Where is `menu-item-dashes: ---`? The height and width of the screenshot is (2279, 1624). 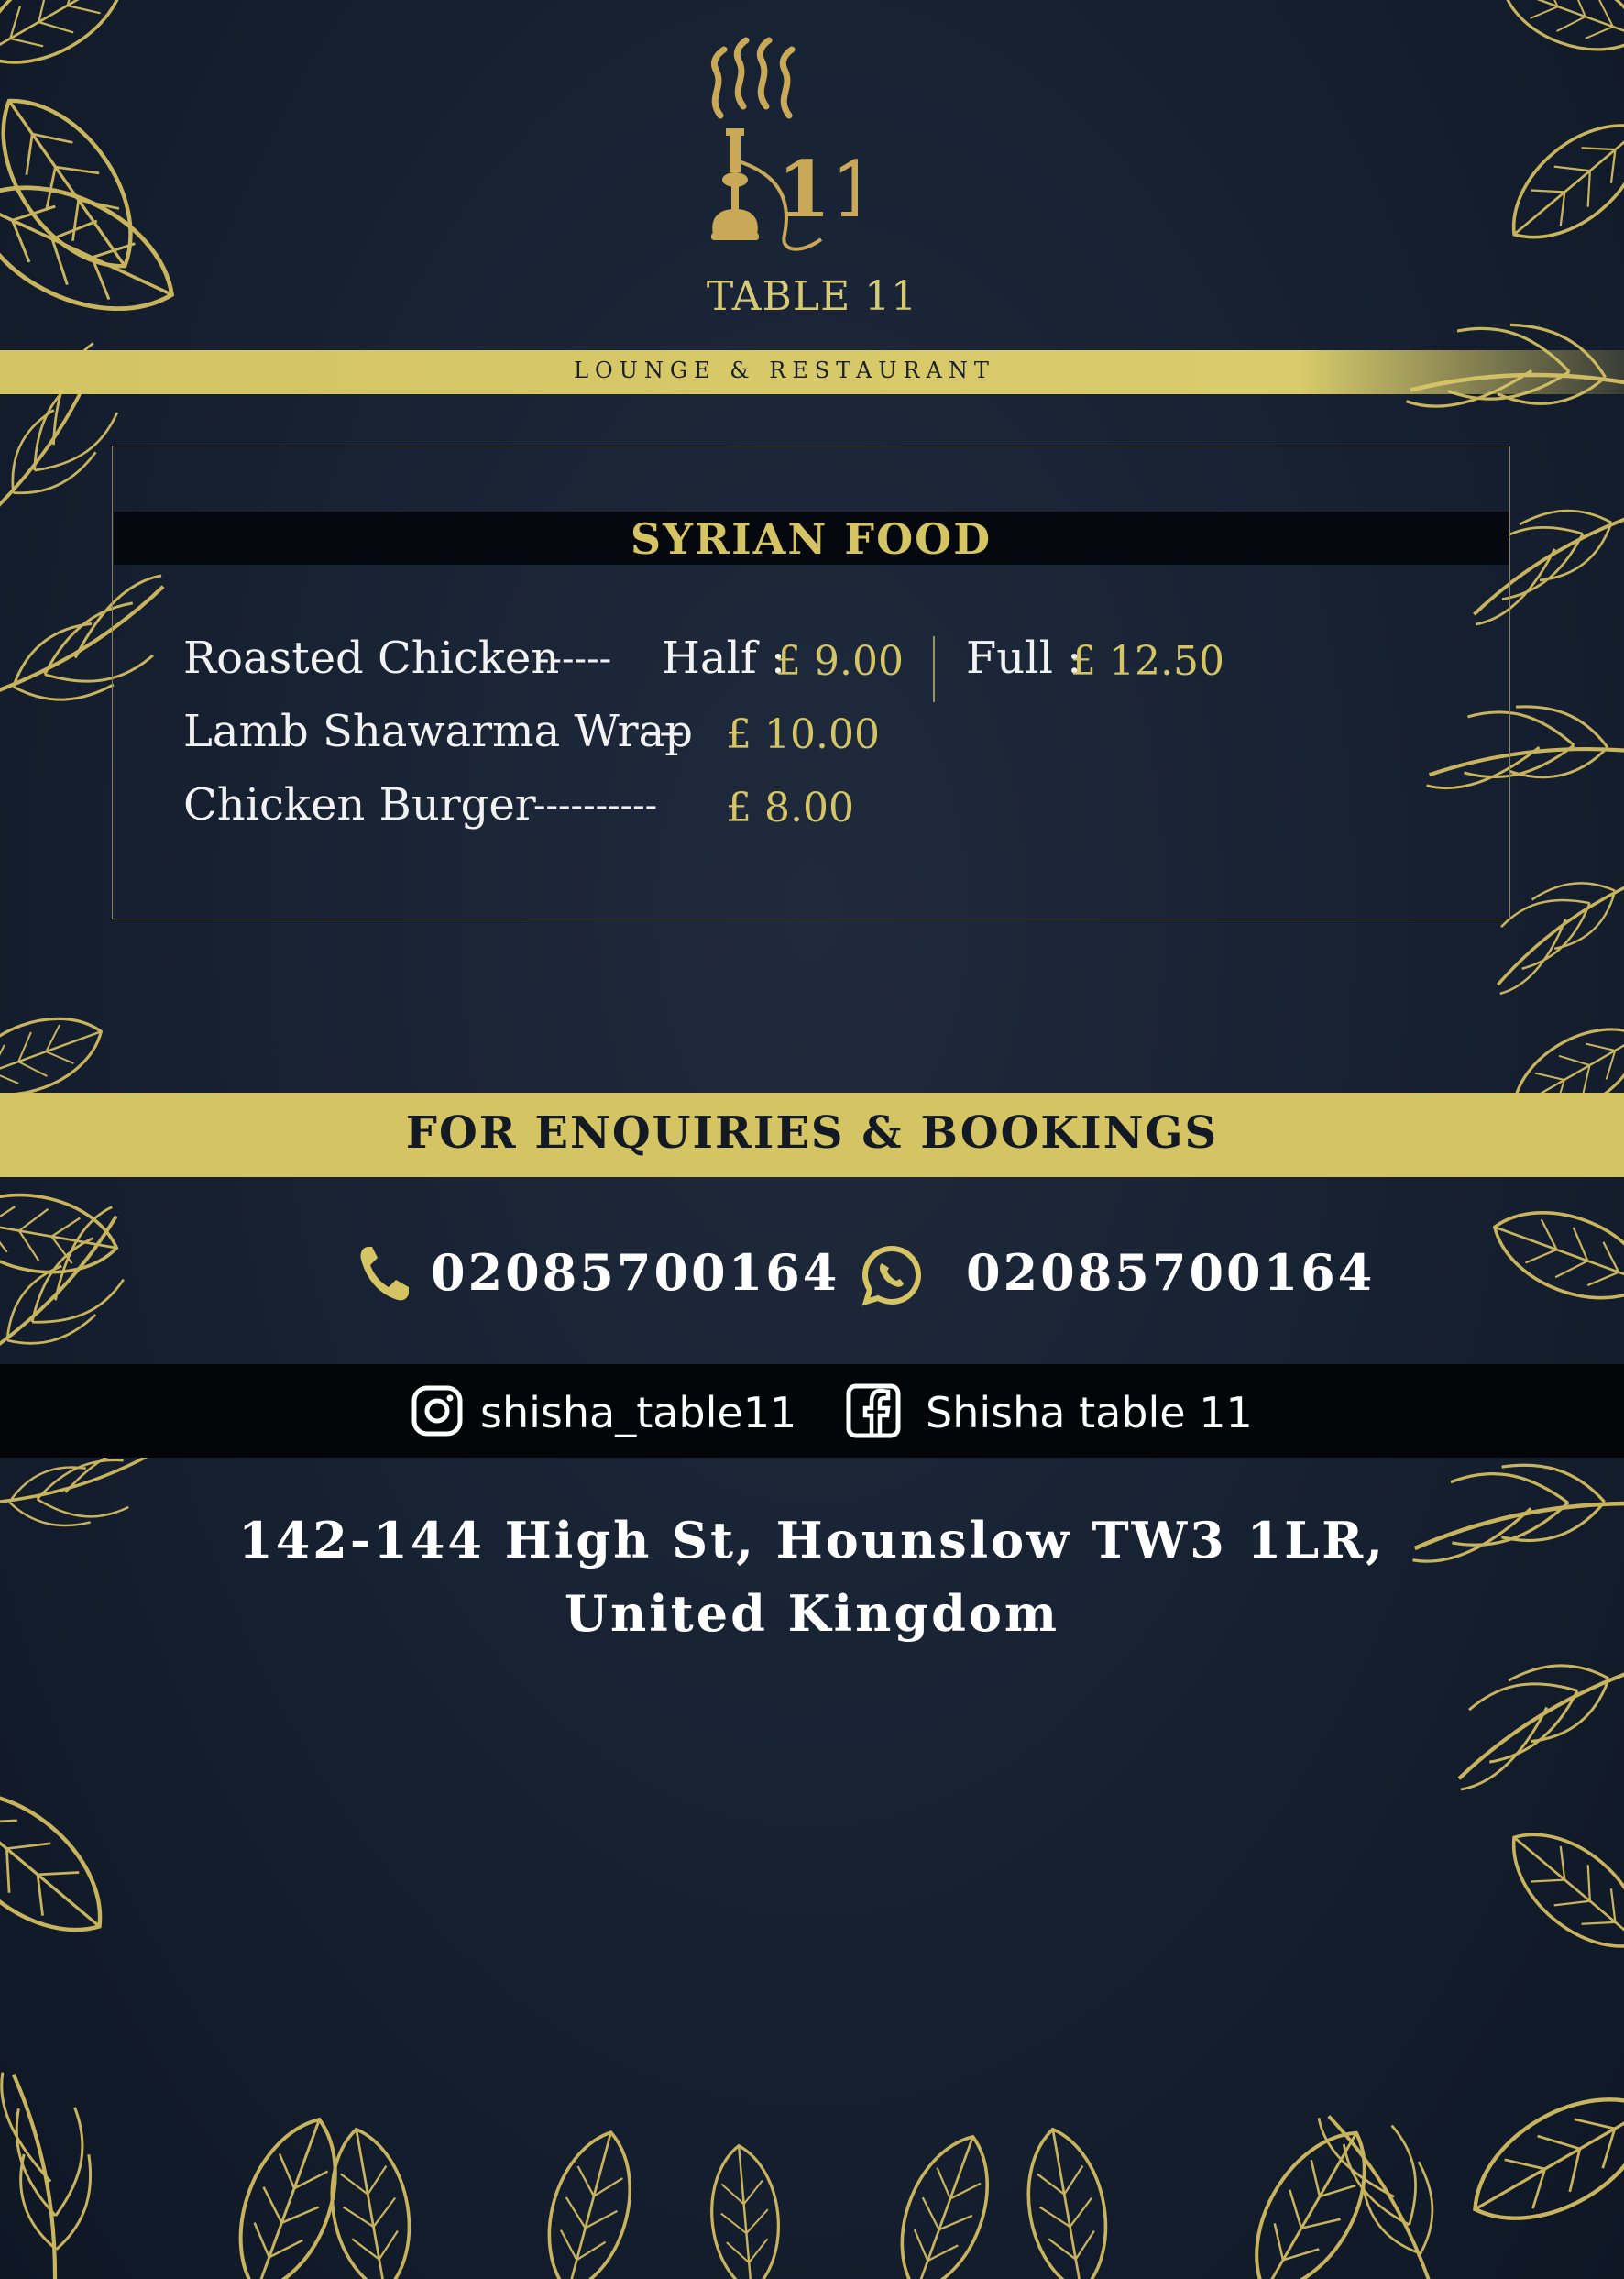 menu-item-dashes: --- is located at coordinates (666, 732).